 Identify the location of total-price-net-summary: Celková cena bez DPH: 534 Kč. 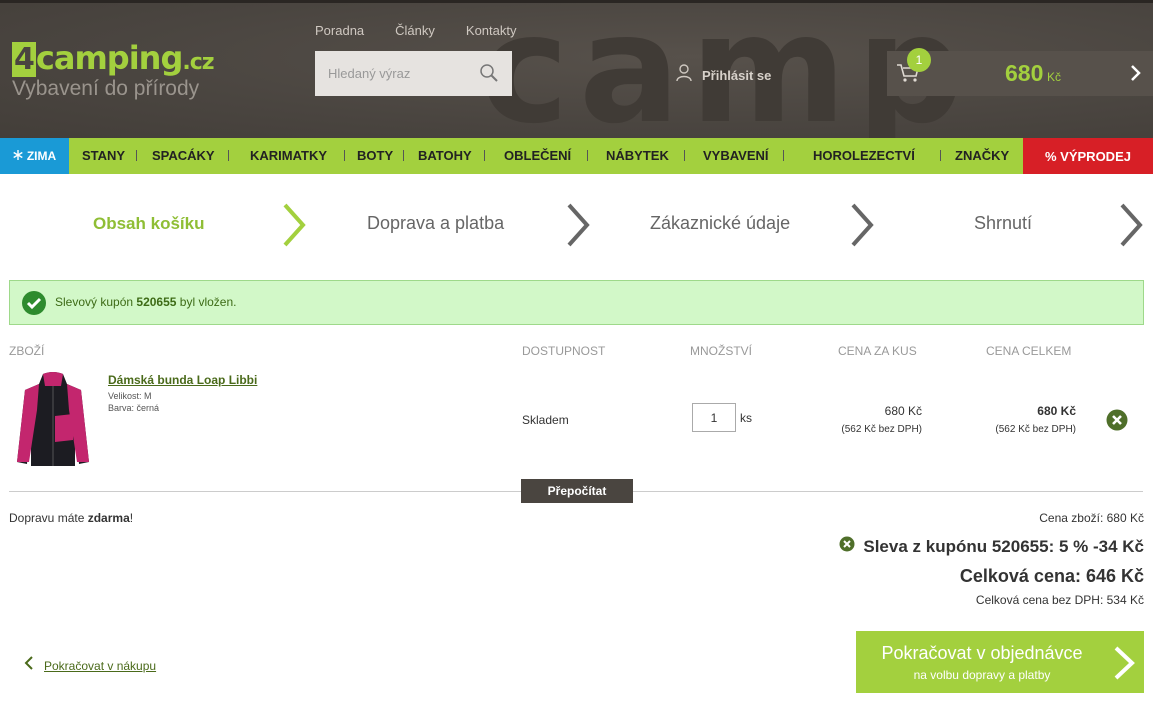
(1059, 600).